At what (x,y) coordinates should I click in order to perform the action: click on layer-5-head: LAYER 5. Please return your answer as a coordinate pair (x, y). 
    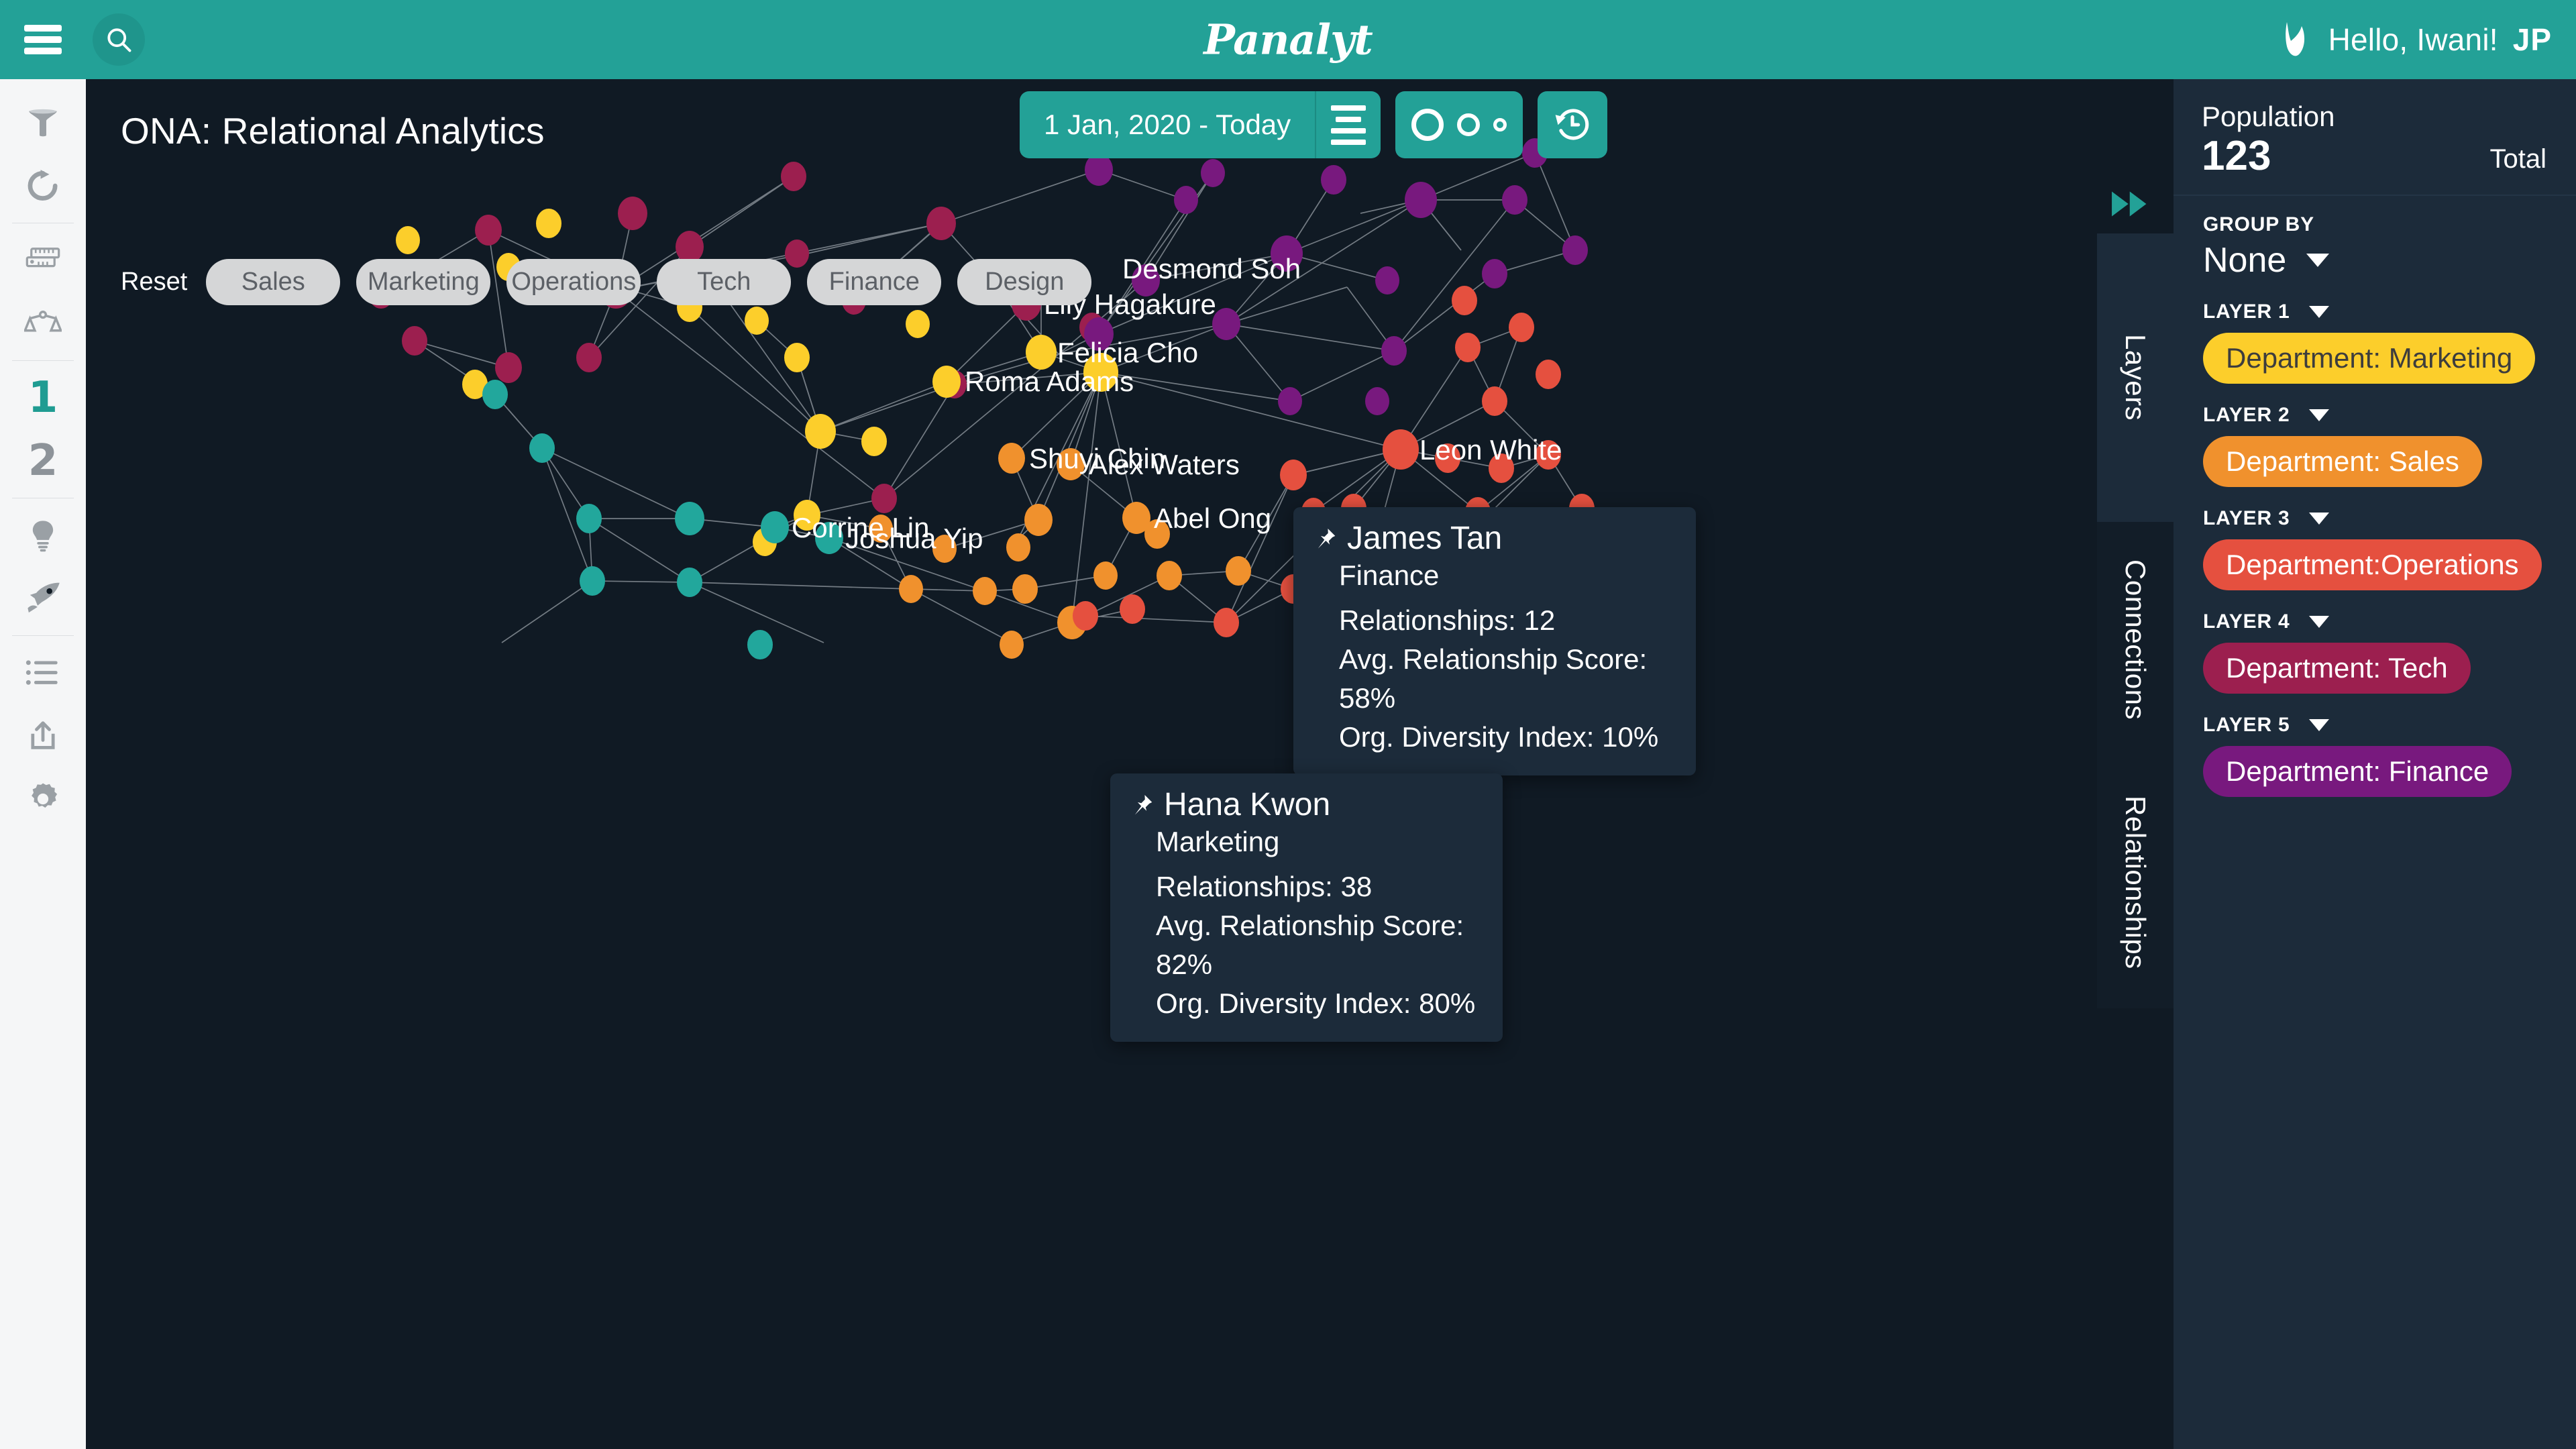
    Looking at the image, I should click on (2389, 725).